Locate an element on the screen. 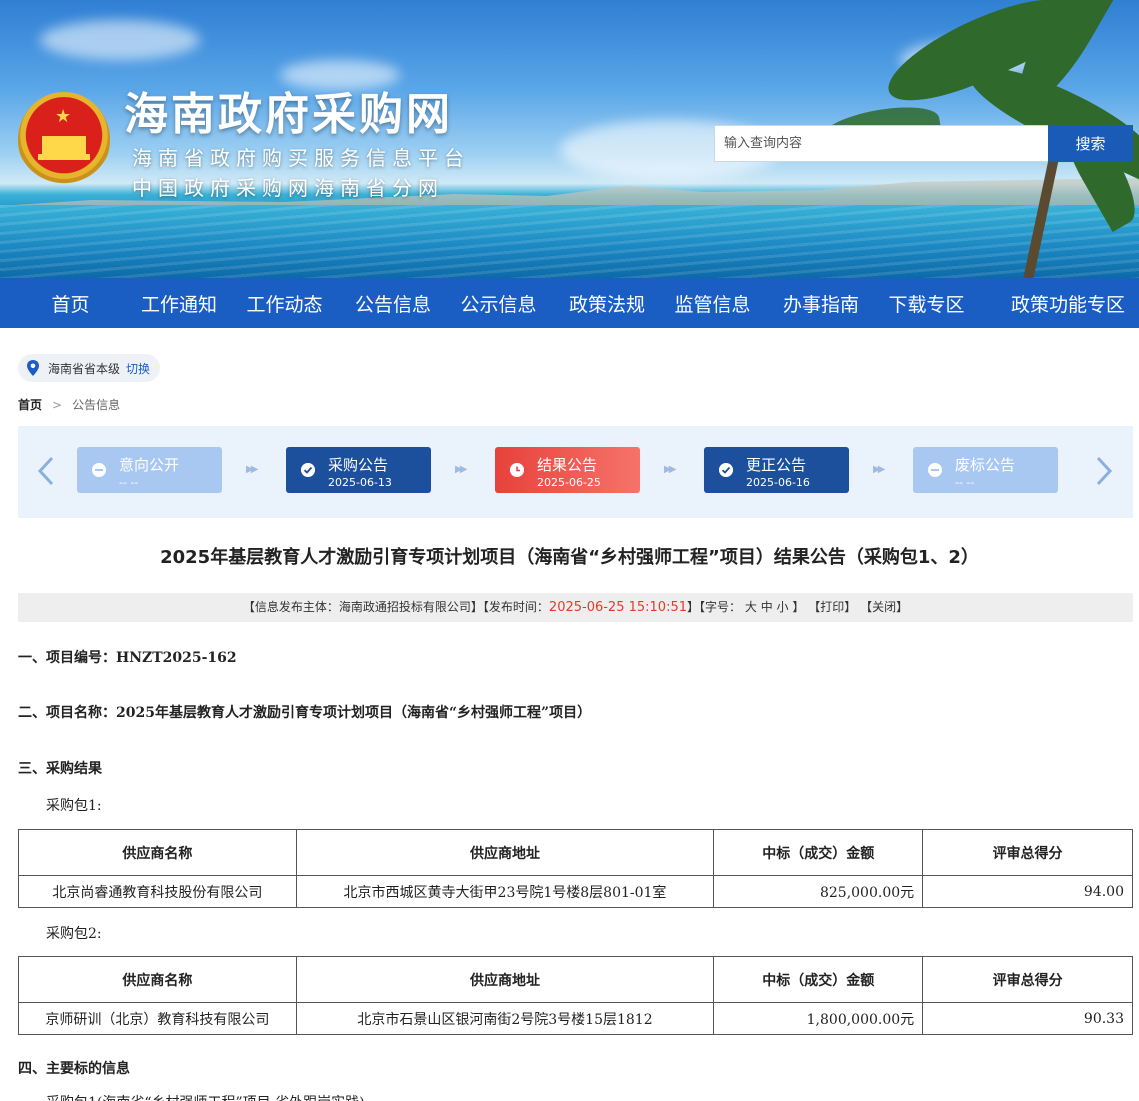 The height and width of the screenshot is (1101, 1139). cloud is located at coordinates (120, 40).